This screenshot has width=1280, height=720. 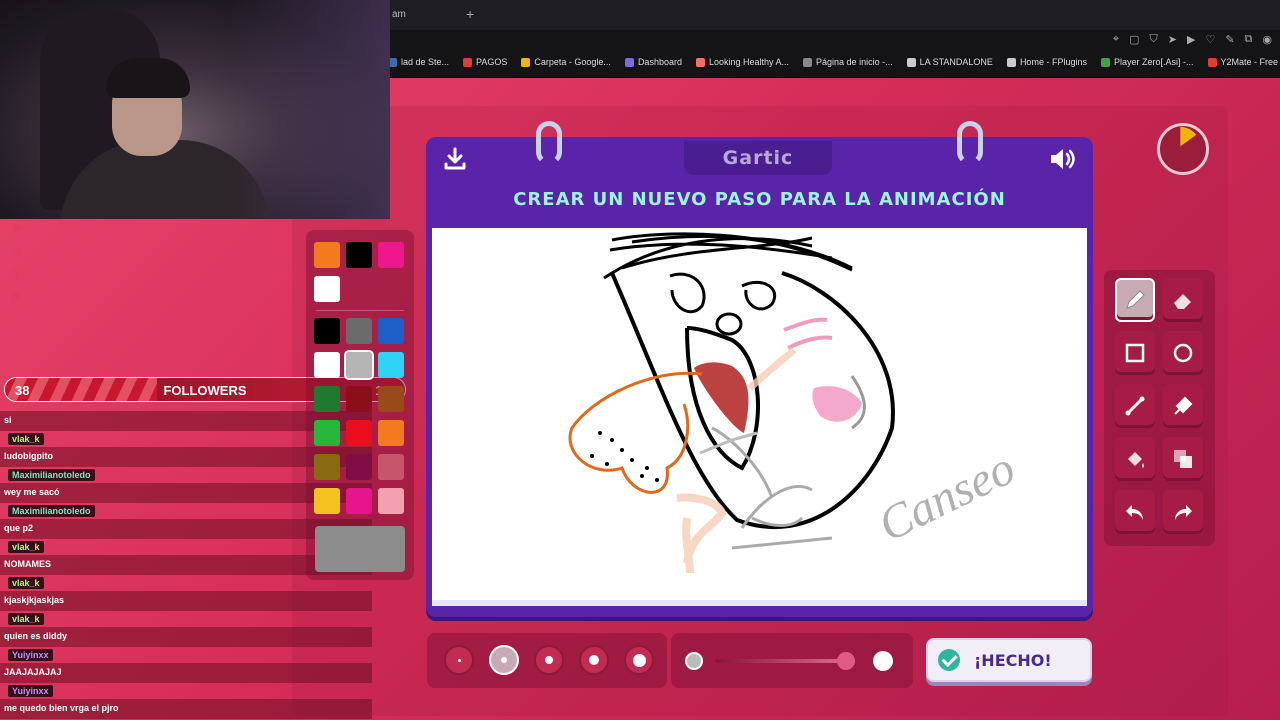 I want to click on undo-icon, so click(x=1134, y=512).